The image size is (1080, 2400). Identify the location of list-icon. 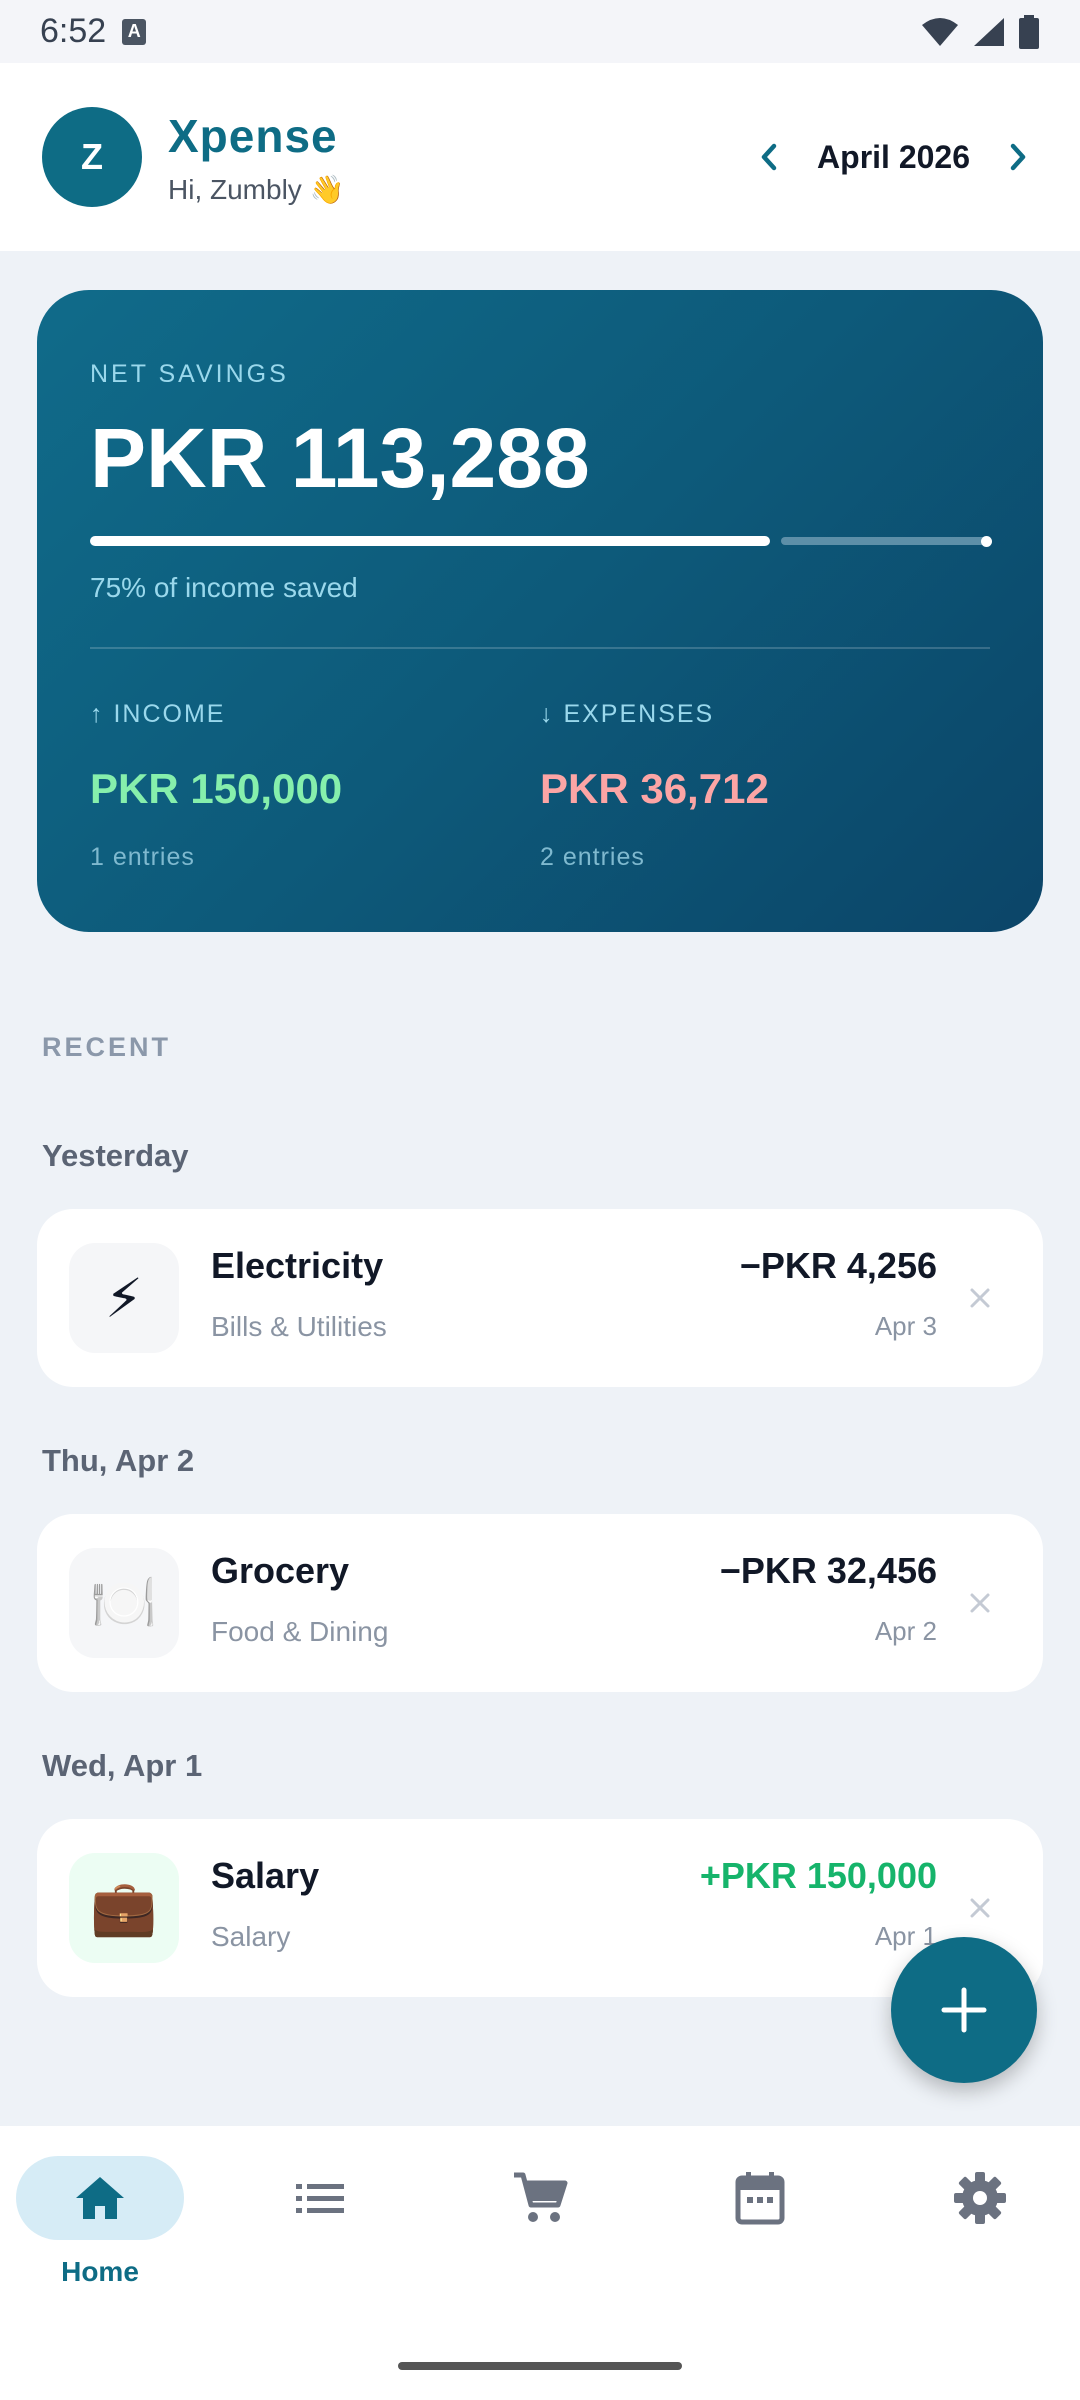
(320, 2198).